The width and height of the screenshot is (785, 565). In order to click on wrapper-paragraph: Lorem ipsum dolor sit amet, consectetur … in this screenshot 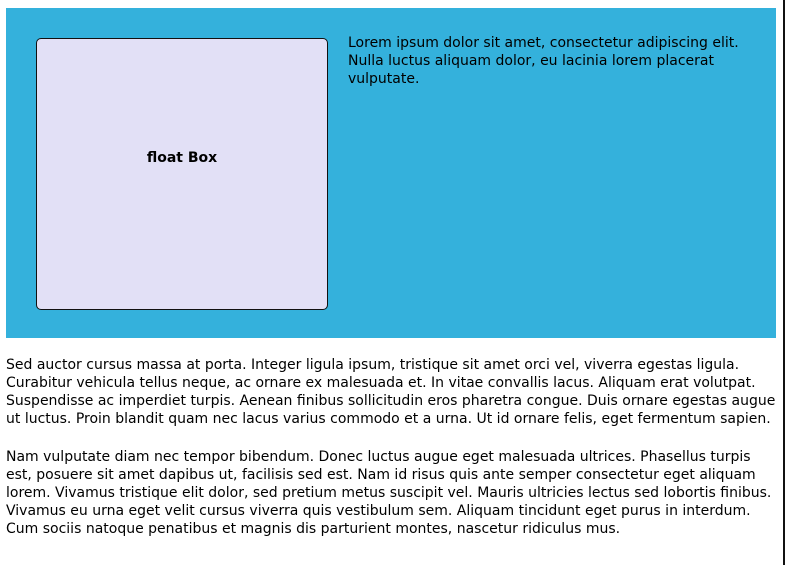, I will do `click(543, 61)`.